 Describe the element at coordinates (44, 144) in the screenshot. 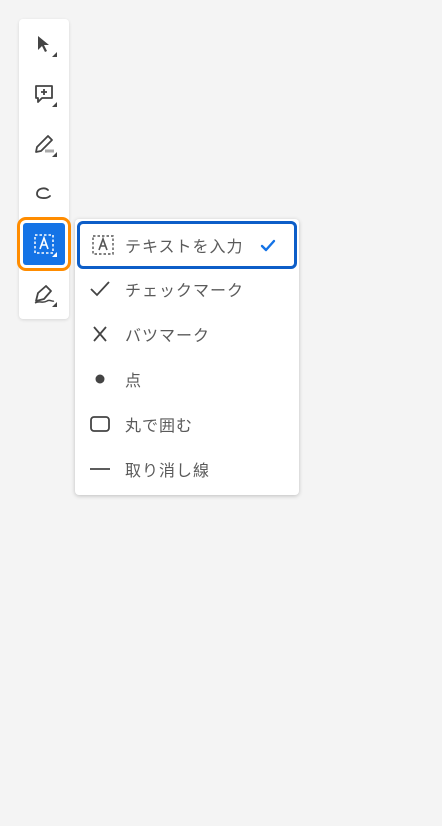

I see `highlight-tool-button` at that location.